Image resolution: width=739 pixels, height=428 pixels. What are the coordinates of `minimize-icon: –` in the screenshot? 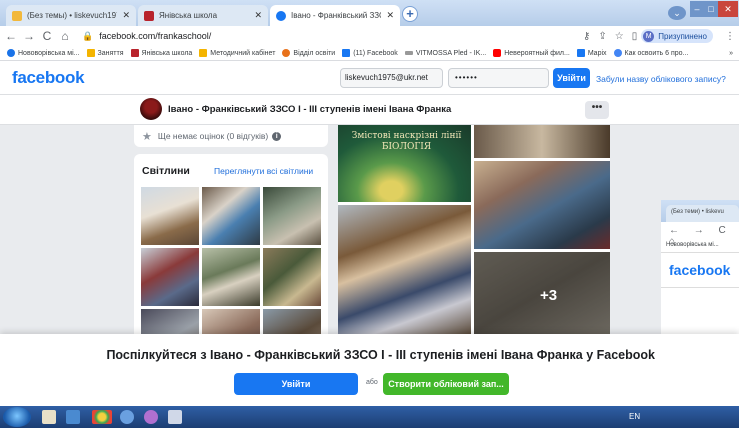 It's located at (697, 9).